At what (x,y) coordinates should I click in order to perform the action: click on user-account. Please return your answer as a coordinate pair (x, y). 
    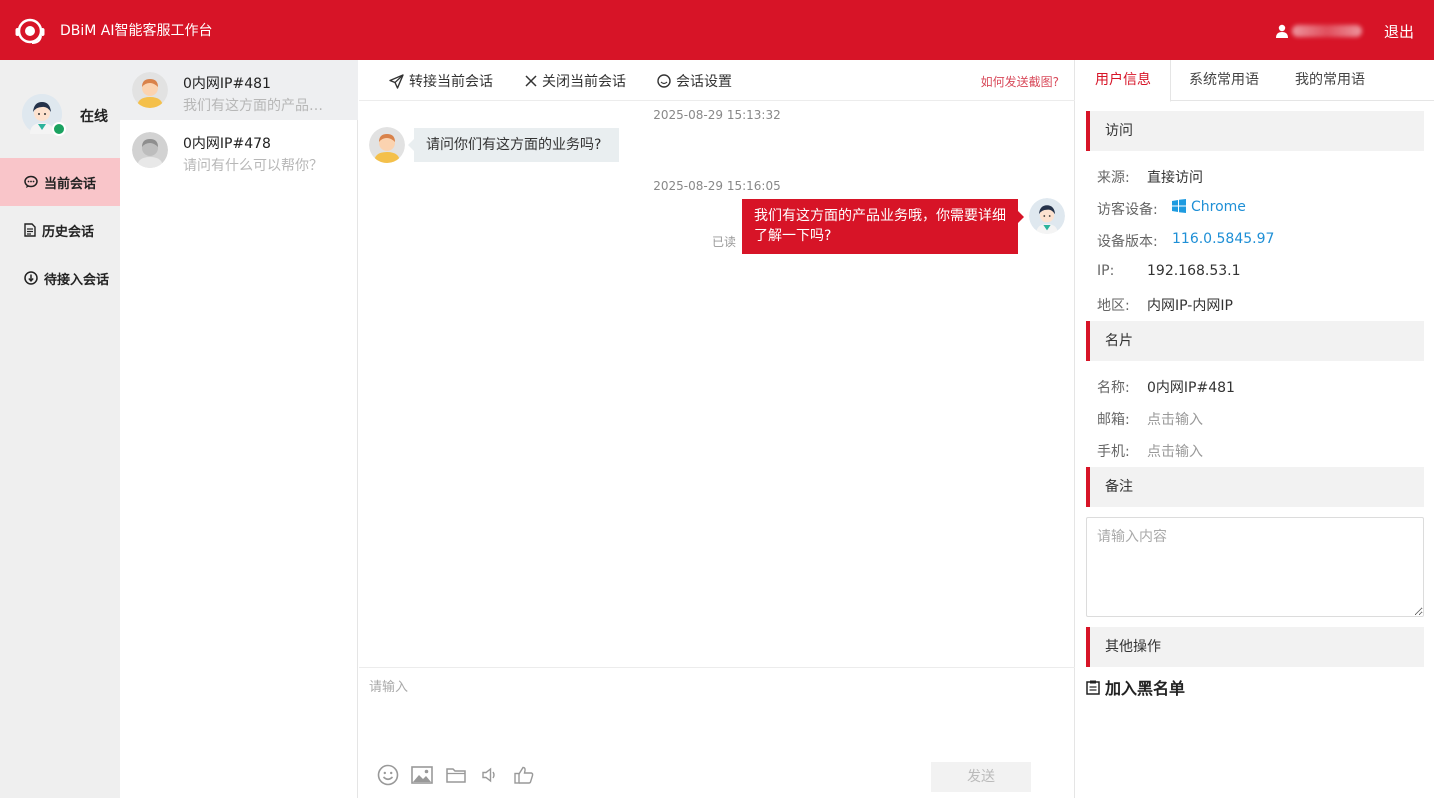
    Looking at the image, I should click on (1319, 31).